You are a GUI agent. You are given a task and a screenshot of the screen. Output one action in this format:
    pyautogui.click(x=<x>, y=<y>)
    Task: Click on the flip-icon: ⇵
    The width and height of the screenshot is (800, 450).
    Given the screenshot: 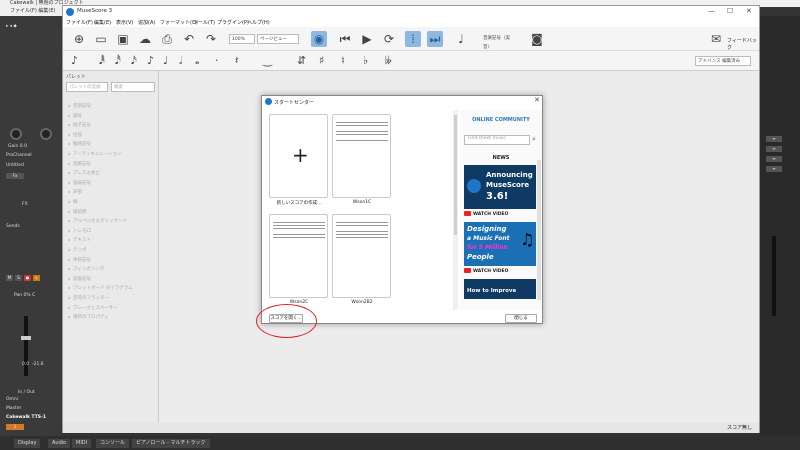 What is the action you would take?
    pyautogui.click(x=301, y=60)
    